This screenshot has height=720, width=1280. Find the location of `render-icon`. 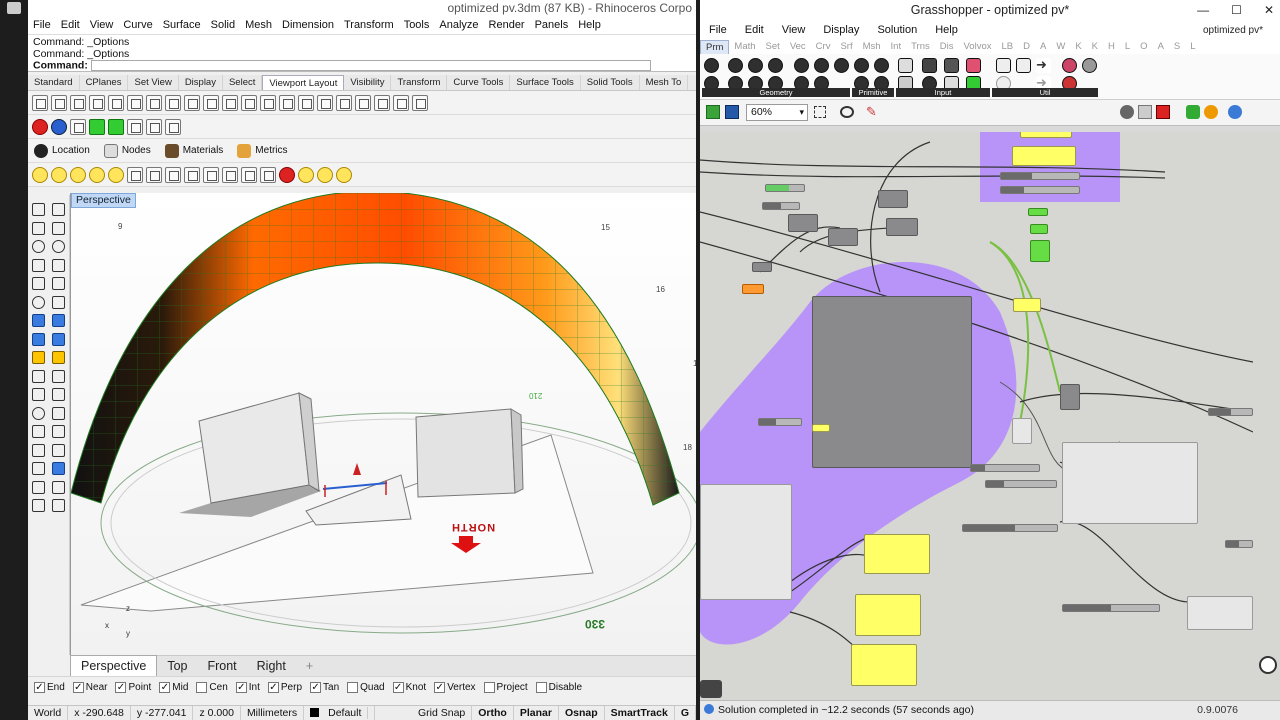

render-icon is located at coordinates (40, 126).